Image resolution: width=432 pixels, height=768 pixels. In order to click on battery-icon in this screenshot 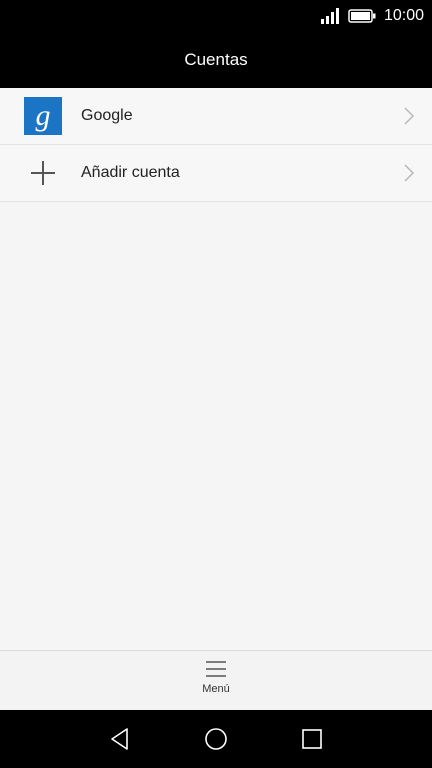, I will do `click(362, 16)`.